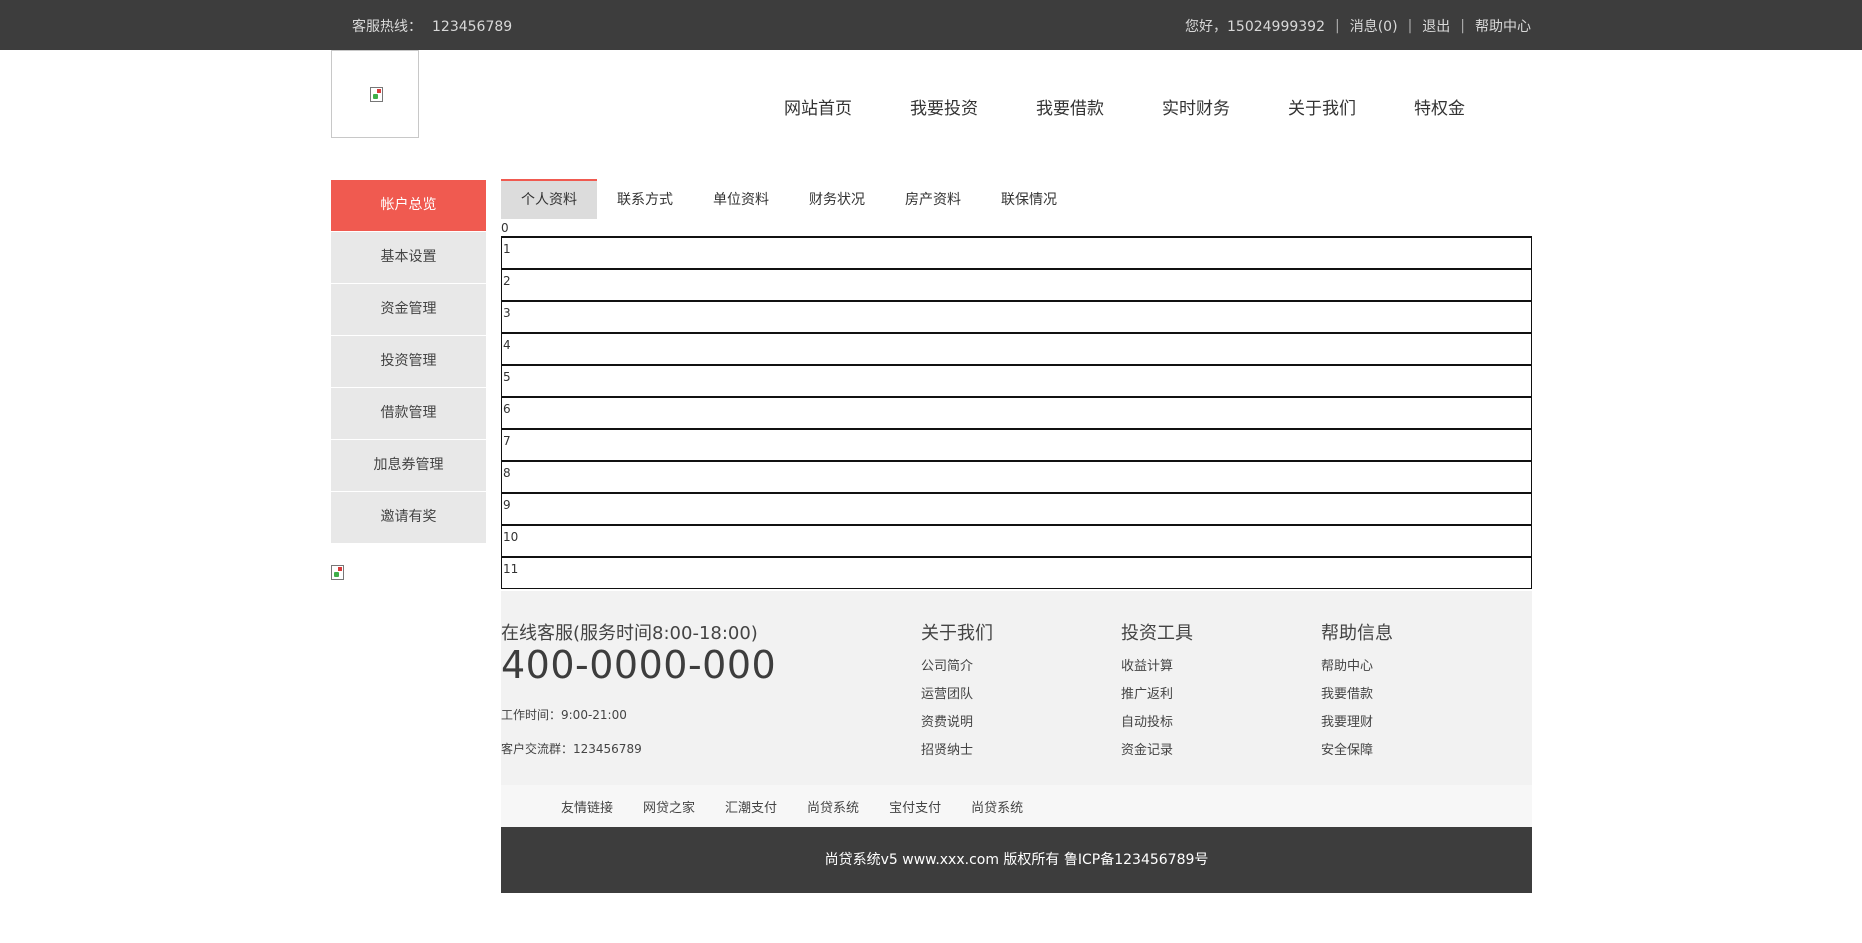 The height and width of the screenshot is (943, 1862). I want to click on hotline: 客服热线： 123456789, so click(432, 26).